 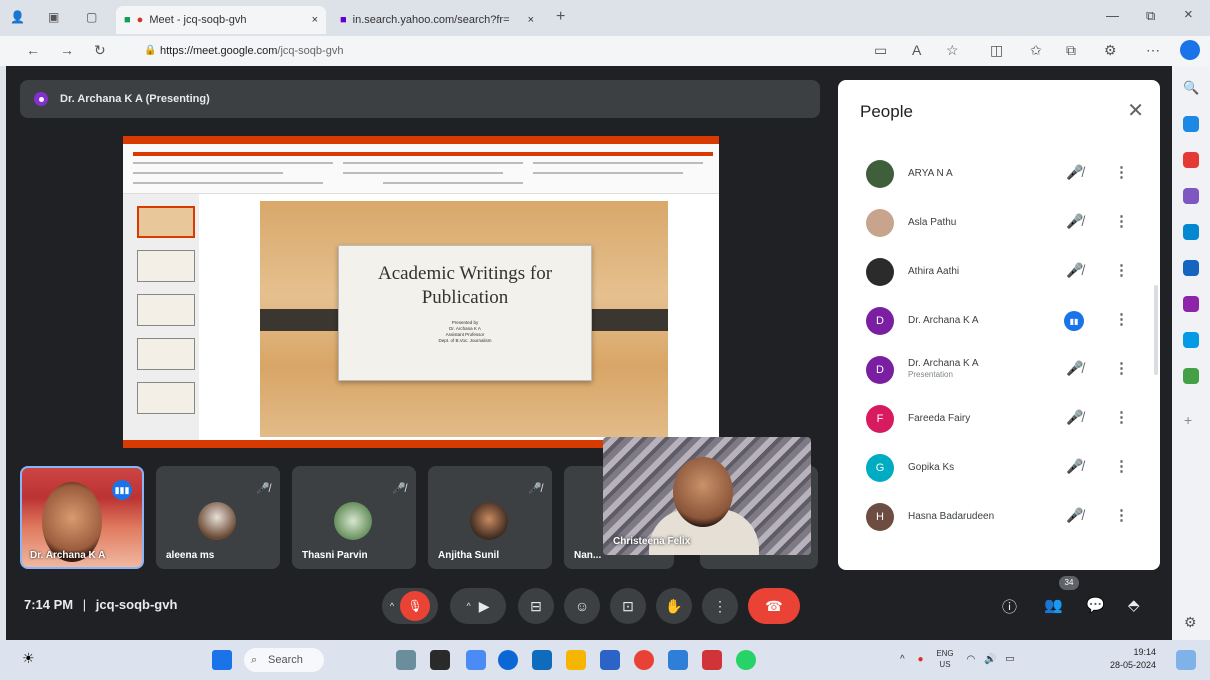 What do you see at coordinates (999, 321) in the screenshot?
I see `participant-row: D Dr. Archana K A ▮▮ ⋮` at bounding box center [999, 321].